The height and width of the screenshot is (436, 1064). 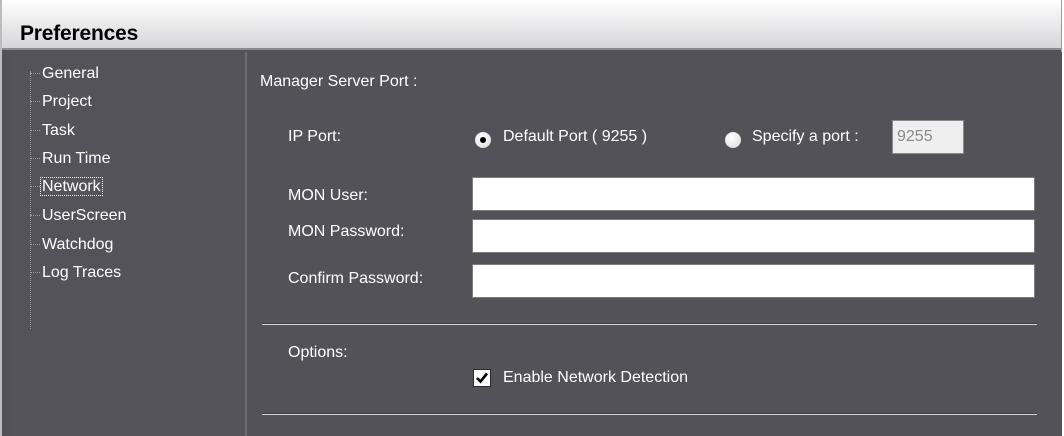 What do you see at coordinates (753, 281) in the screenshot?
I see `confirm-password-field` at bounding box center [753, 281].